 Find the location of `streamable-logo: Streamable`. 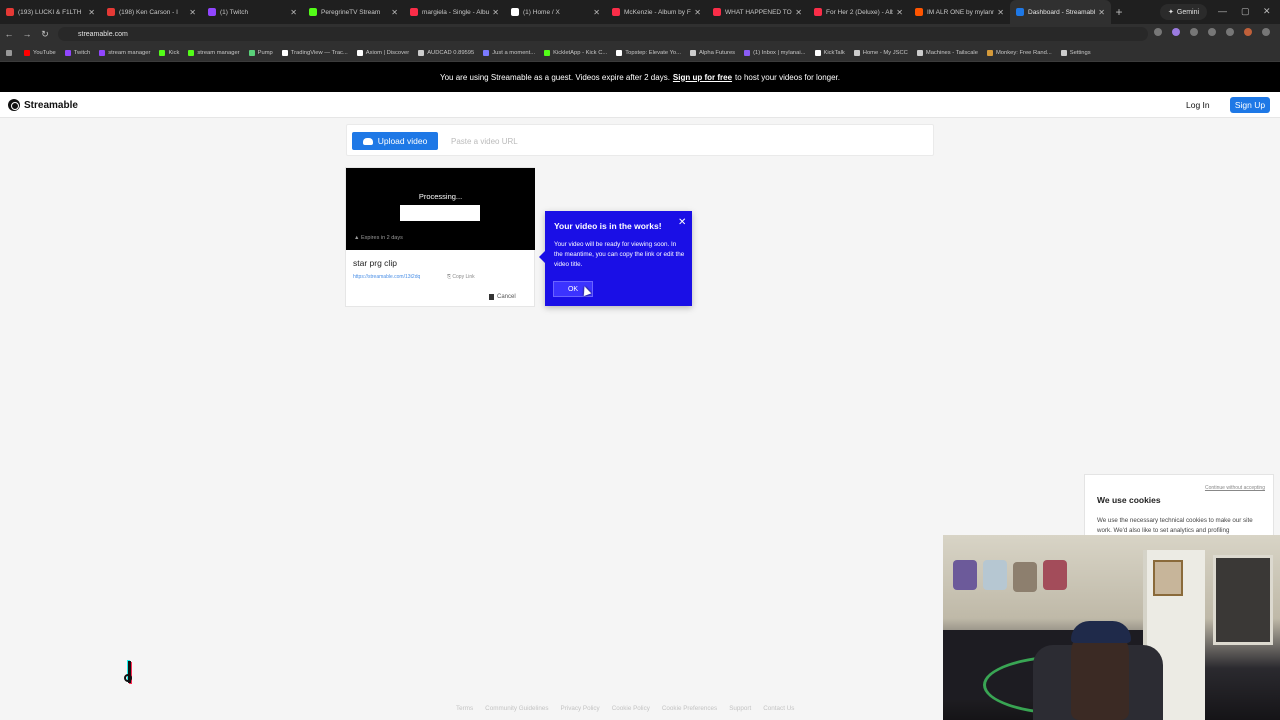

streamable-logo: Streamable is located at coordinates (43, 105).